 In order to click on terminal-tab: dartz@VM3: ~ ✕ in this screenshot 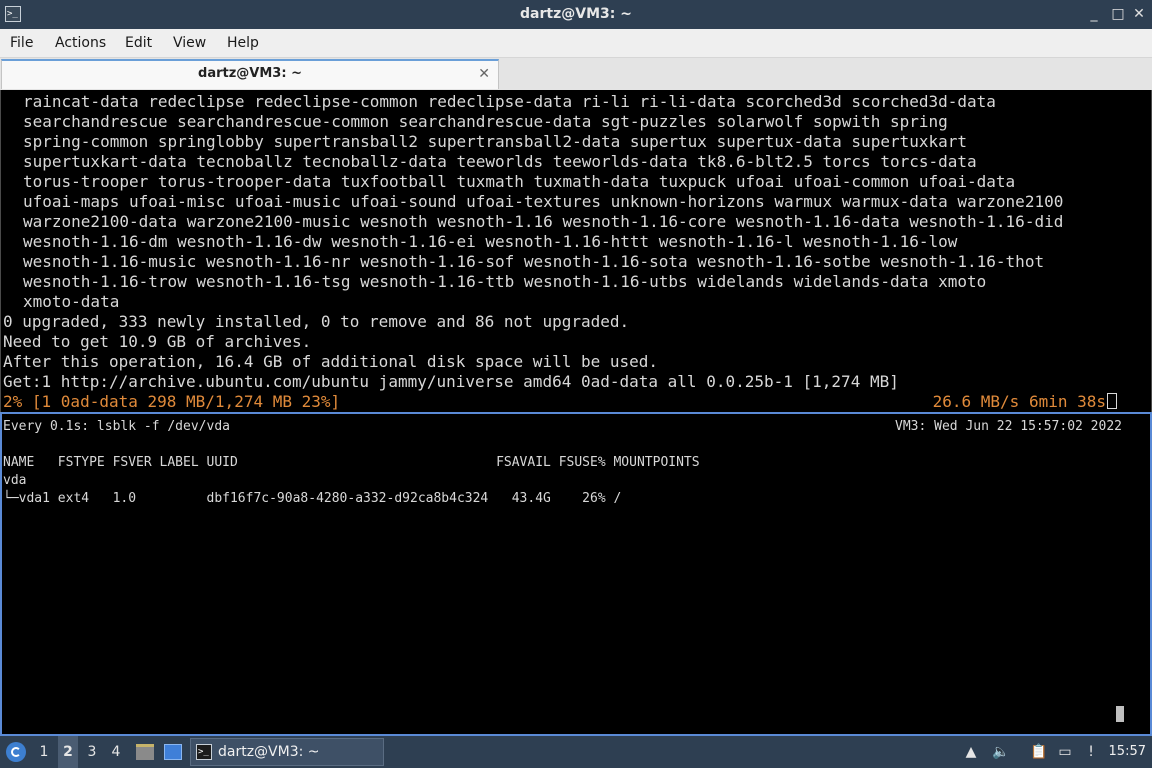, I will do `click(250, 74)`.